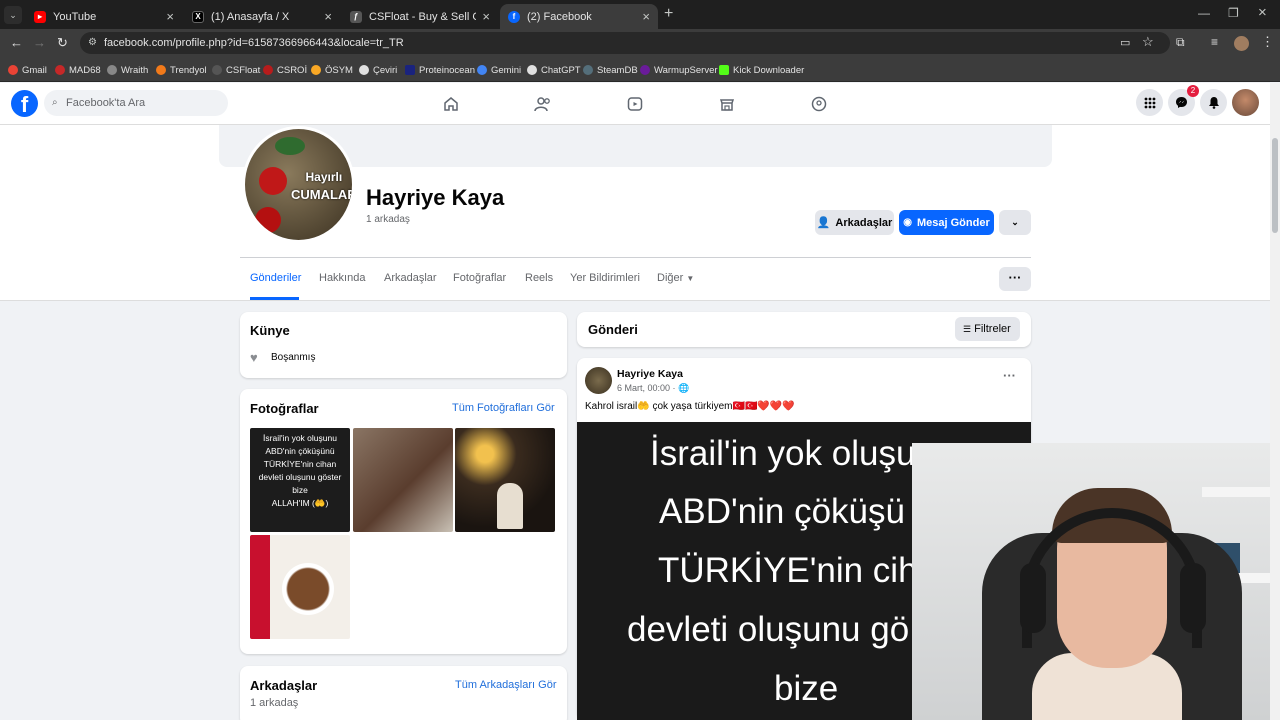 The width and height of the screenshot is (1280, 720). What do you see at coordinates (39, 42) in the screenshot?
I see `forward-icon: →` at bounding box center [39, 42].